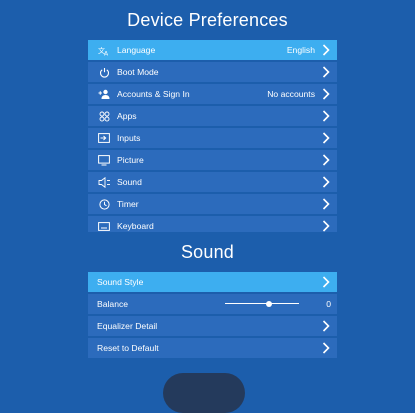  What do you see at coordinates (113, 304) in the screenshot?
I see `menu-item-label: Balance` at bounding box center [113, 304].